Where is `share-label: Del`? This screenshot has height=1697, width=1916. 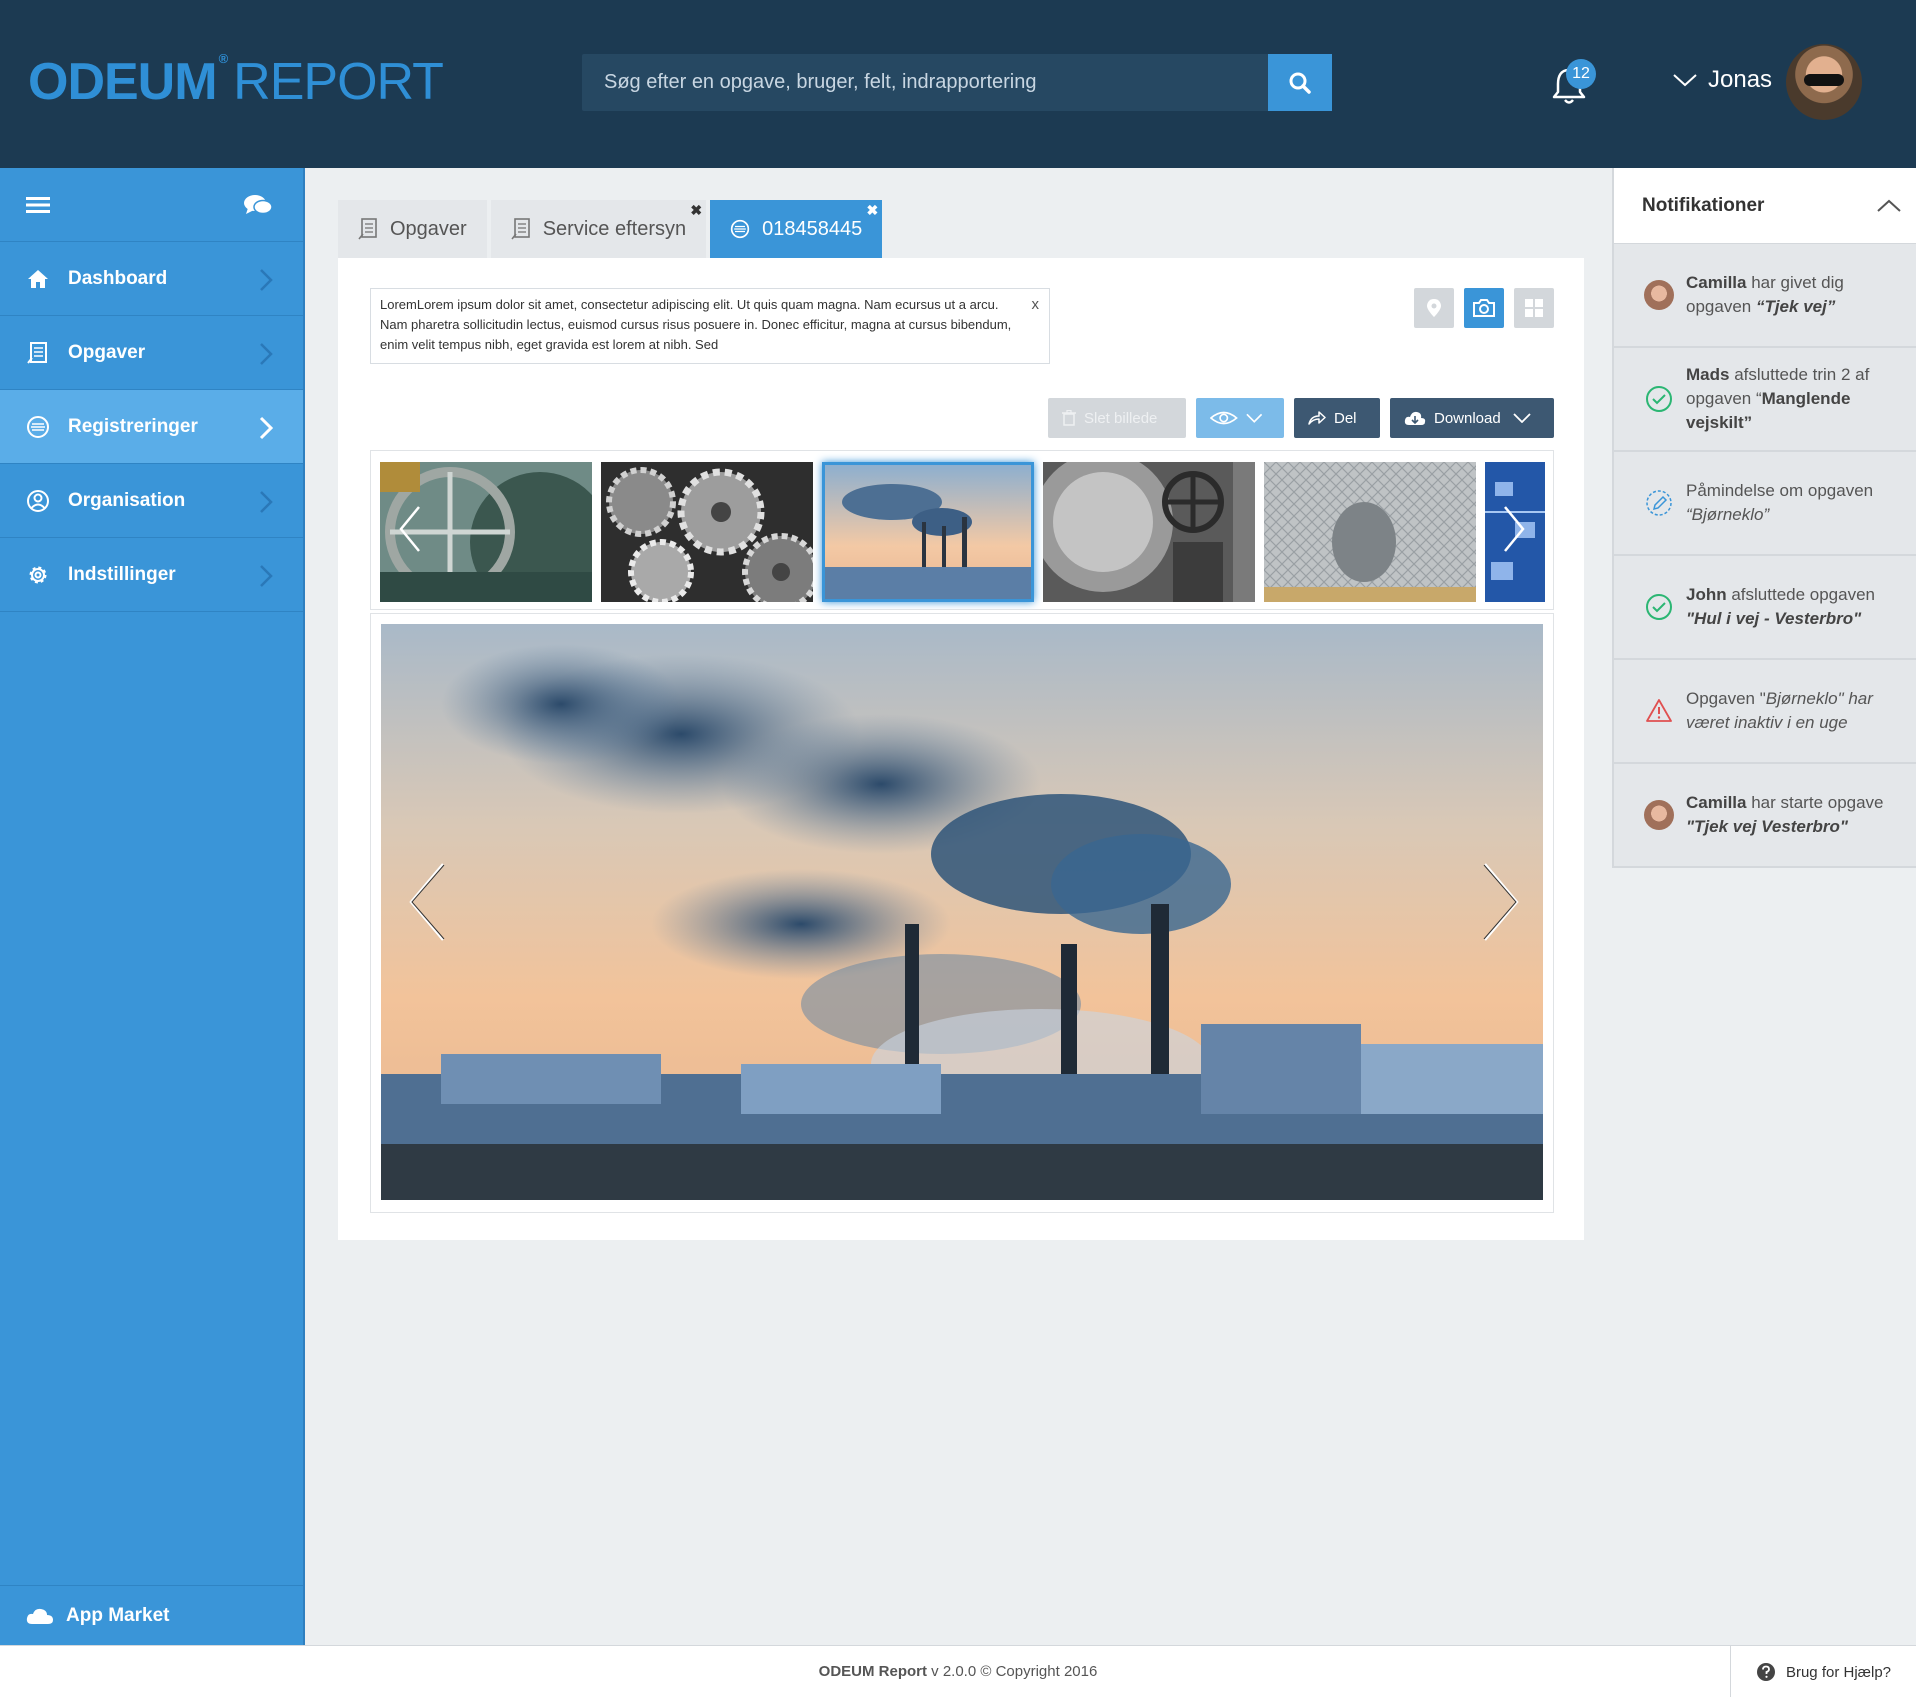 share-label: Del is located at coordinates (1345, 418).